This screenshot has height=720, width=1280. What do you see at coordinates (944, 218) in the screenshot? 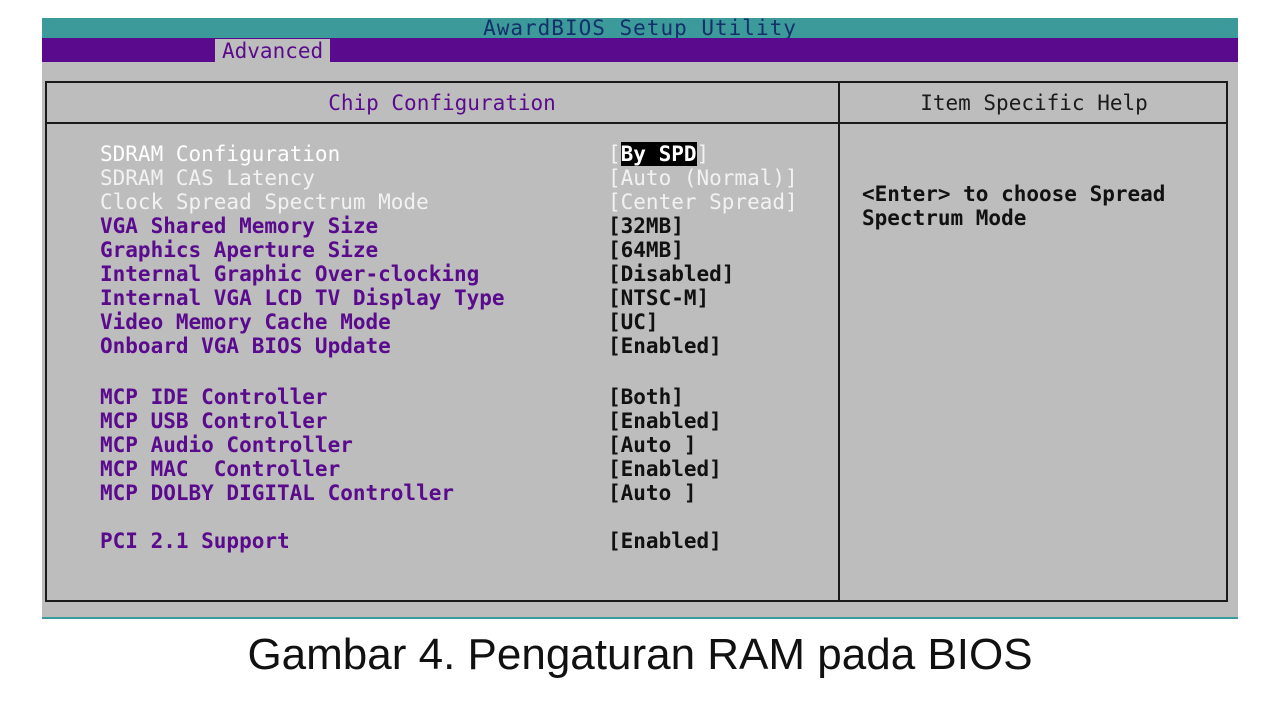
I see `help-line: Spectrum Mode` at bounding box center [944, 218].